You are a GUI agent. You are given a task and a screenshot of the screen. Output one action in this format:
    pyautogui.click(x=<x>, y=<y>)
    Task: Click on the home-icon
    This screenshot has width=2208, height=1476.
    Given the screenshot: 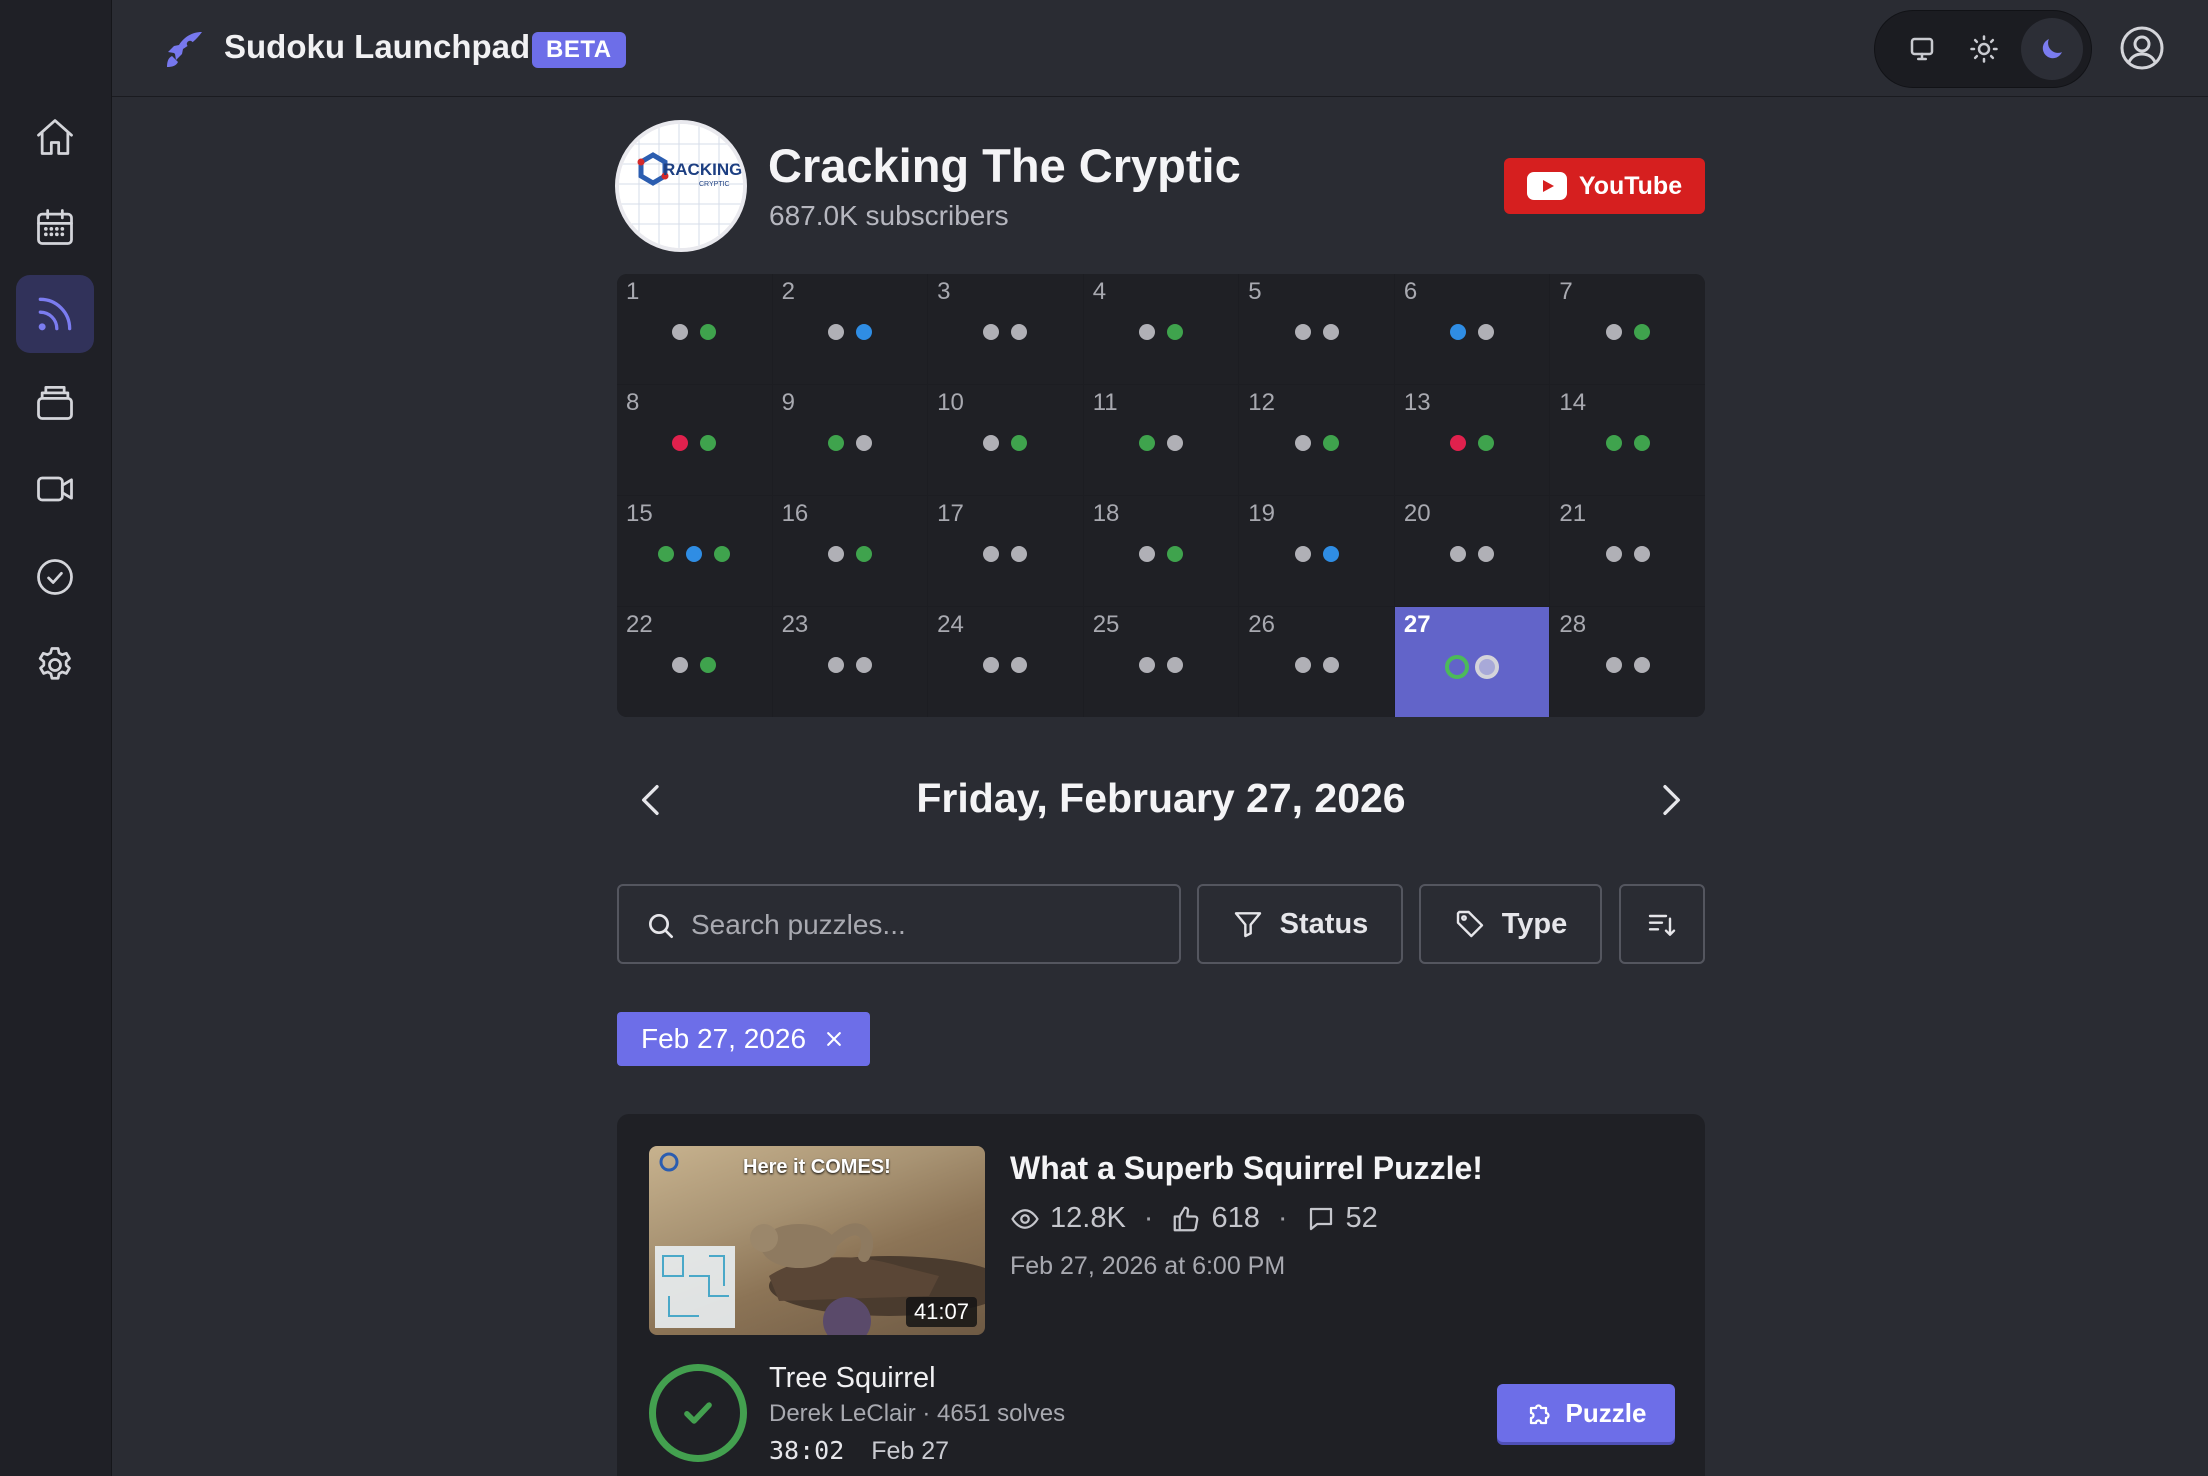 What is the action you would take?
    pyautogui.click(x=55, y=137)
    